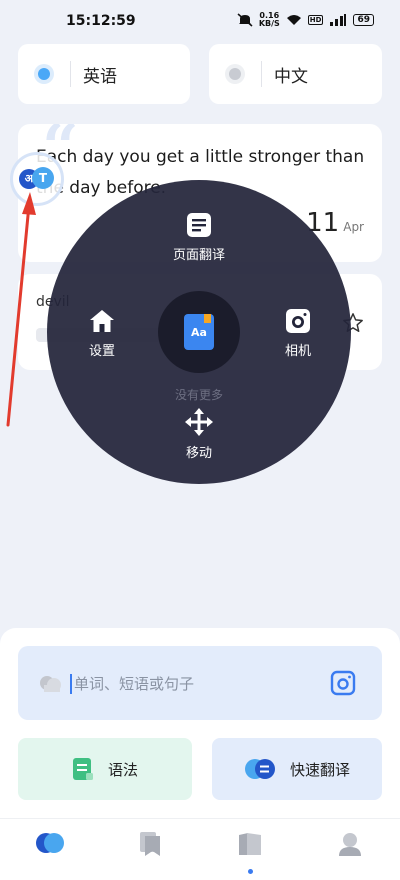 The width and height of the screenshot is (400, 880). I want to click on battery-indicator: 69, so click(363, 20).